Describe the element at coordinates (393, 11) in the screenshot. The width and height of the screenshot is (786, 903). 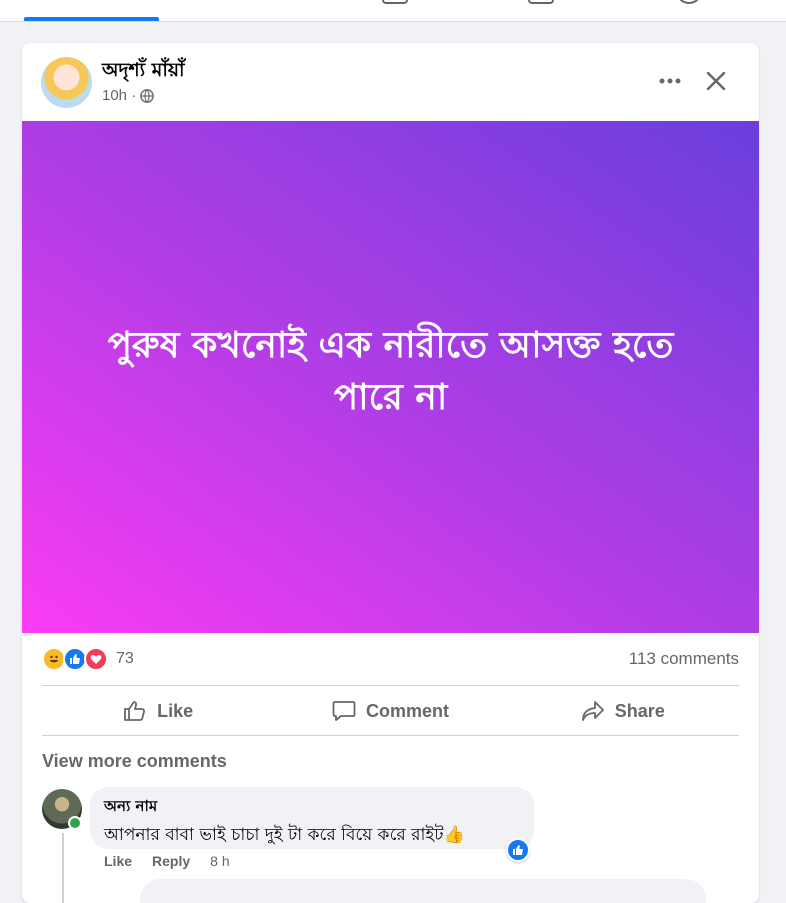
I see `top-navigation-bar` at that location.